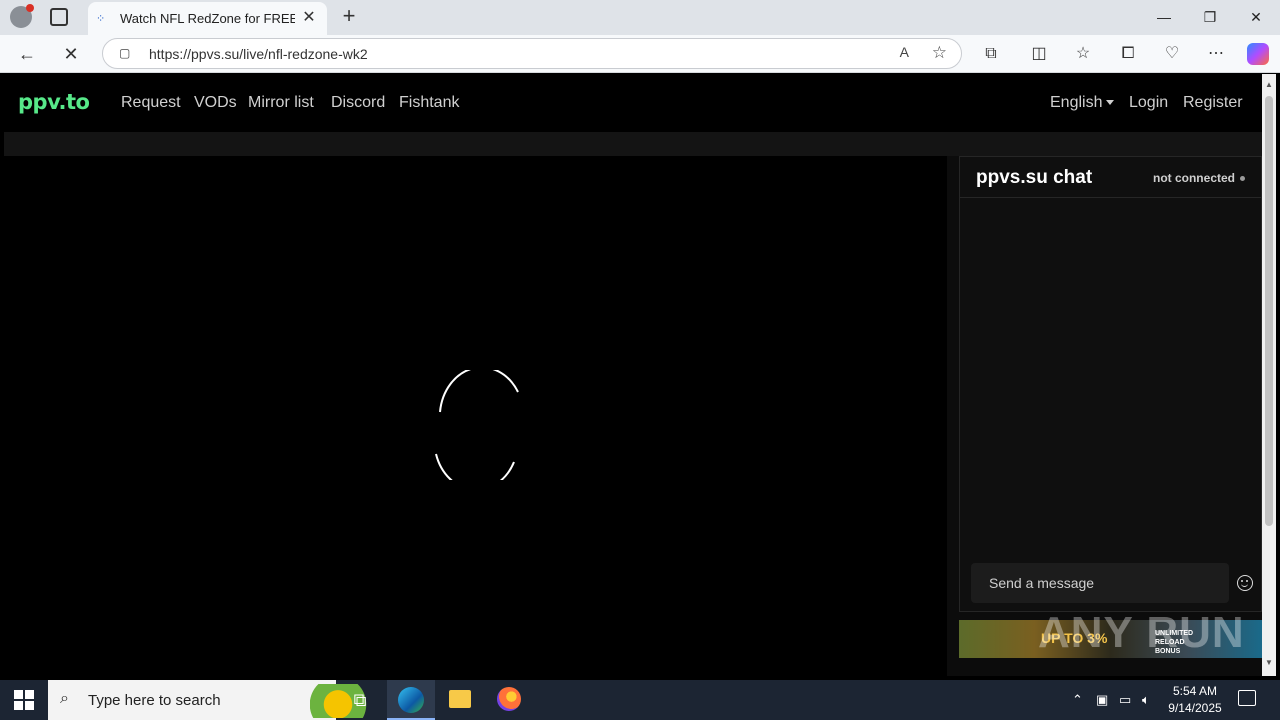 Image resolution: width=1280 pixels, height=720 pixels. I want to click on taskbar-search: ⌕ Type here to search, so click(214, 700).